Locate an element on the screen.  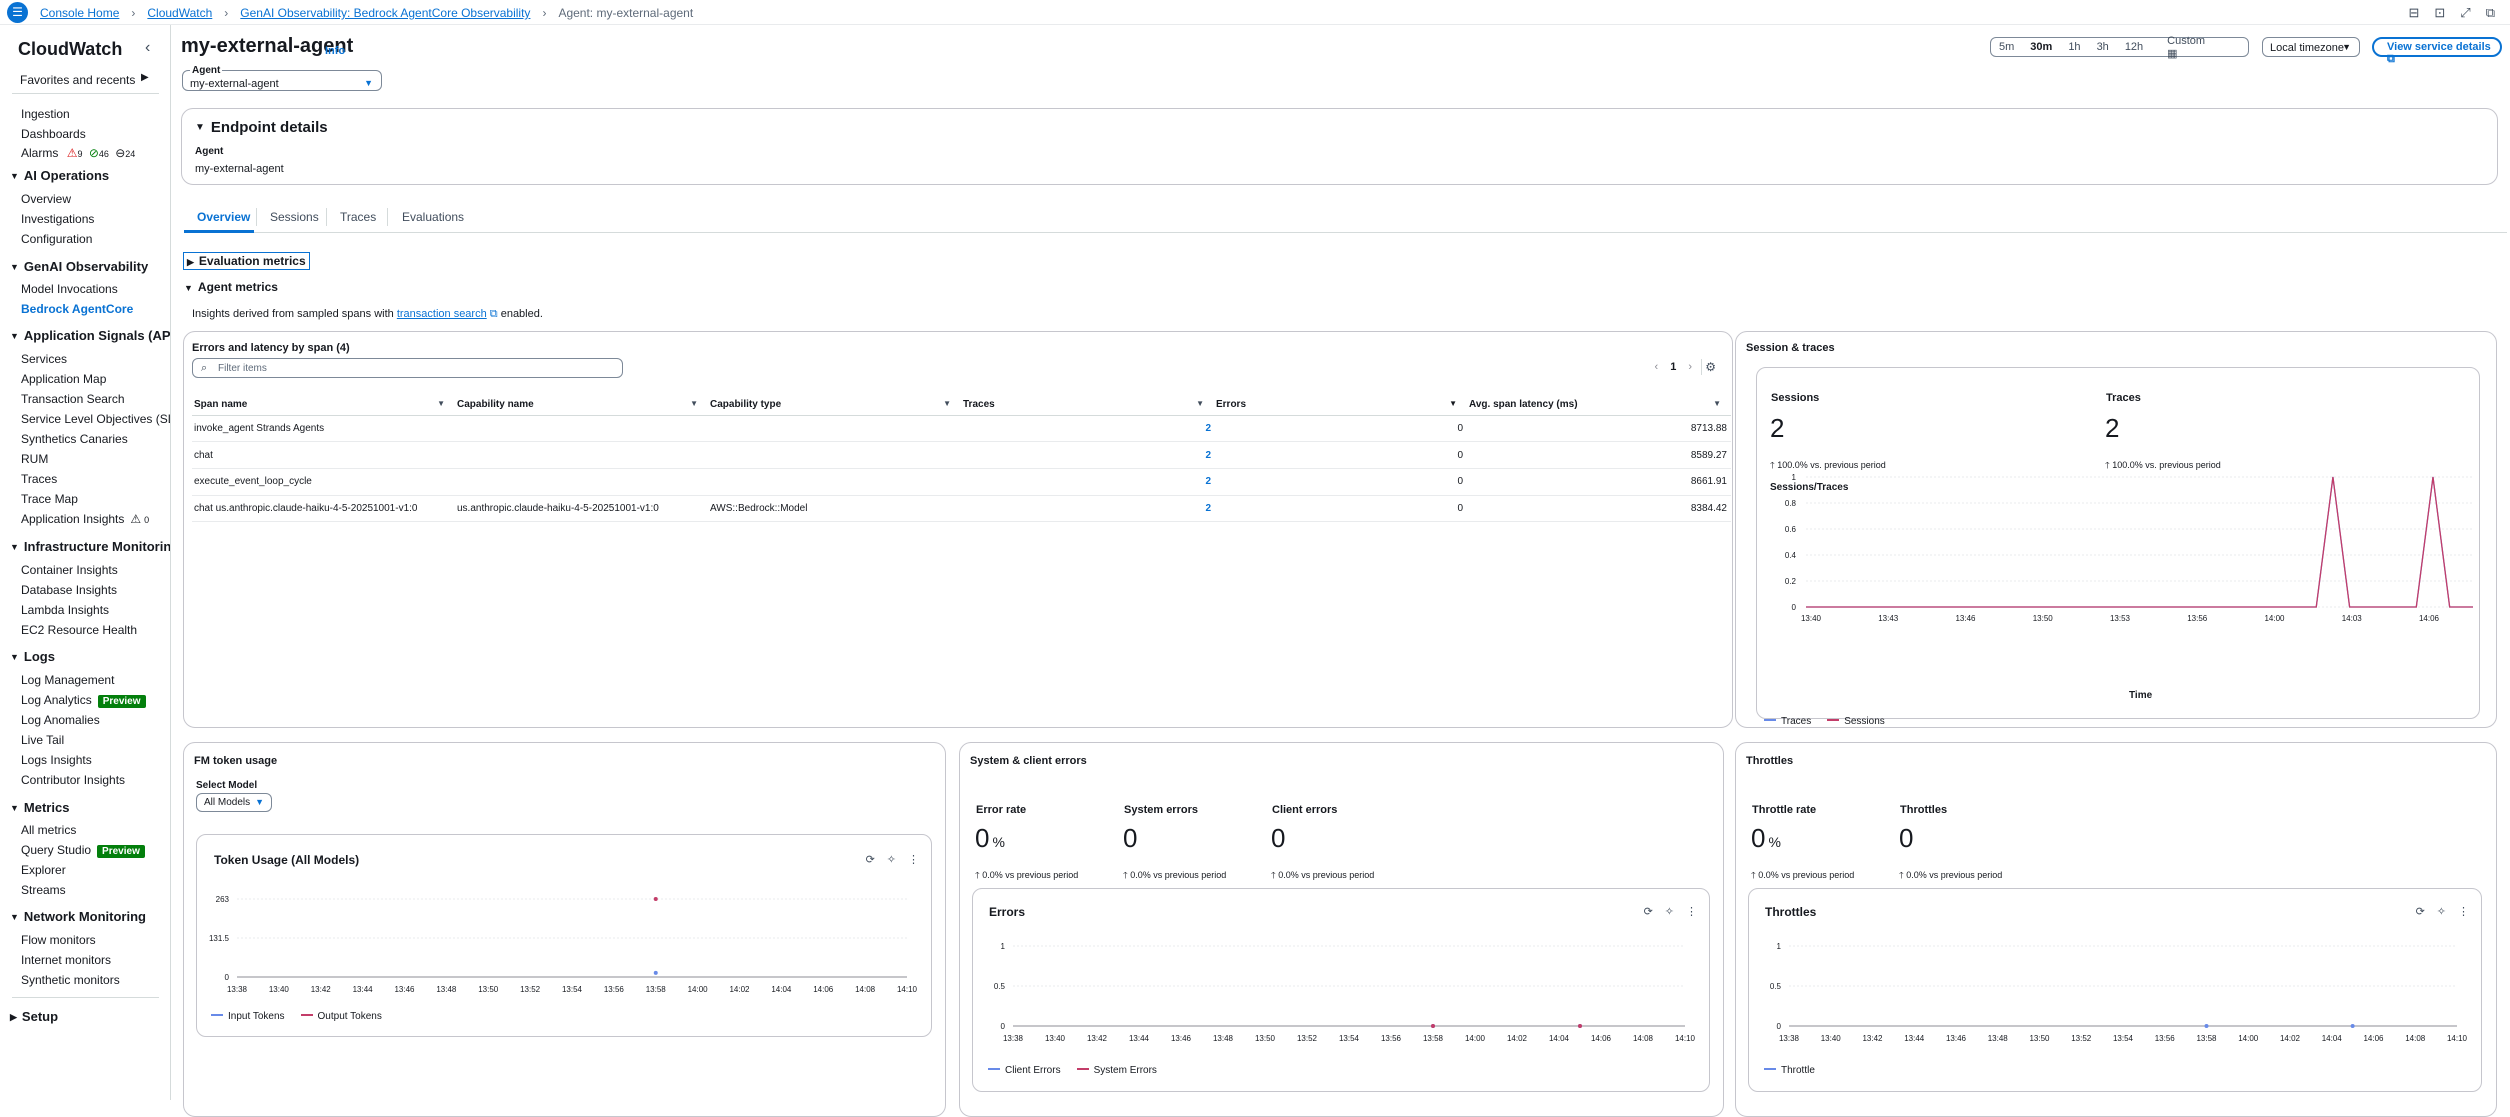
sidebar-item-transaction-search: Transaction Search is located at coordinates (73, 399).